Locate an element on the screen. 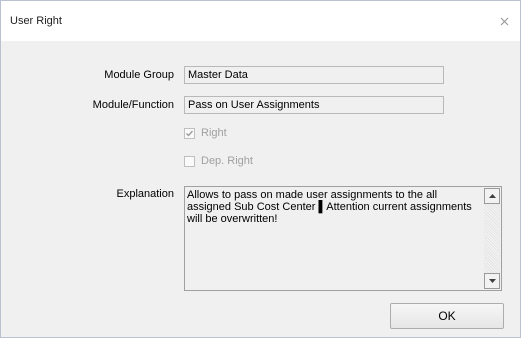  arrow-up-icon is located at coordinates (492, 196).